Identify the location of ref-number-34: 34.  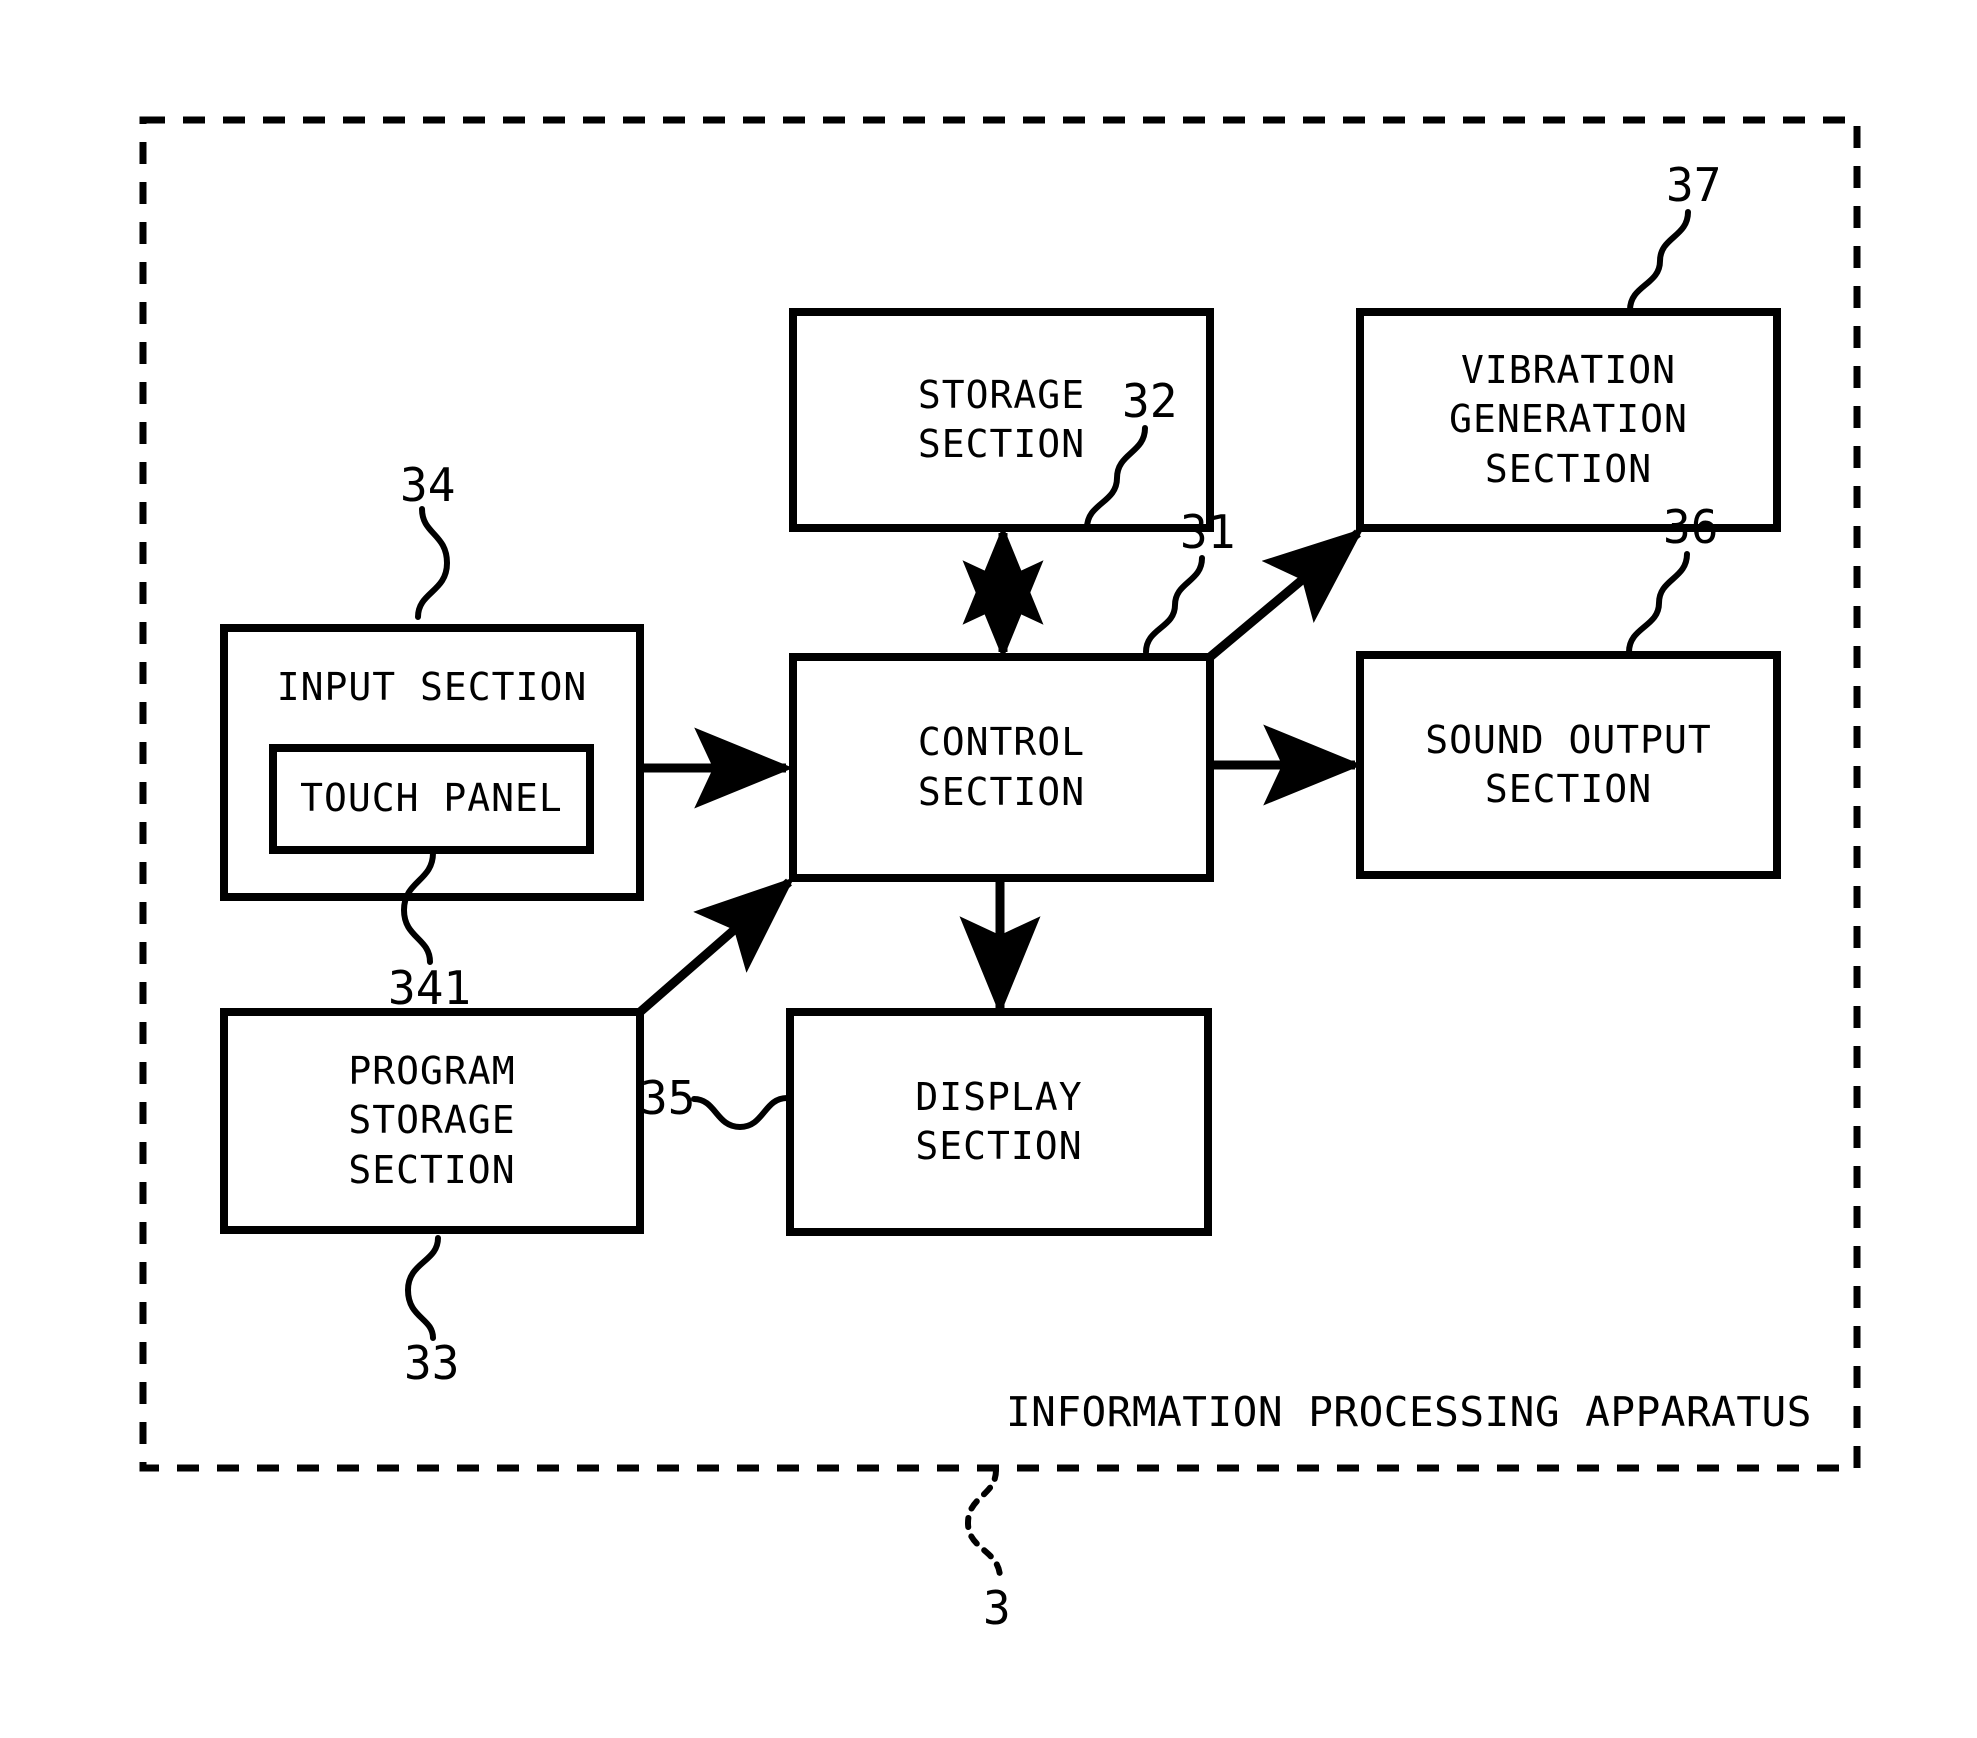
(428, 485).